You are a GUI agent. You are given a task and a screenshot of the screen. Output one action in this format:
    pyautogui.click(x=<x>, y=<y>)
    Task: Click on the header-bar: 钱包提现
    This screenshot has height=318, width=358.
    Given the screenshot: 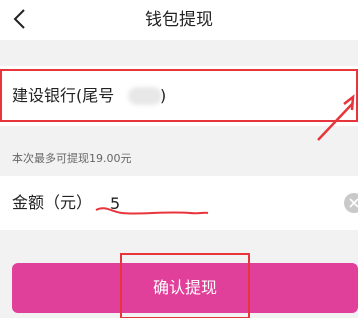 What is the action you would take?
    pyautogui.click(x=179, y=20)
    